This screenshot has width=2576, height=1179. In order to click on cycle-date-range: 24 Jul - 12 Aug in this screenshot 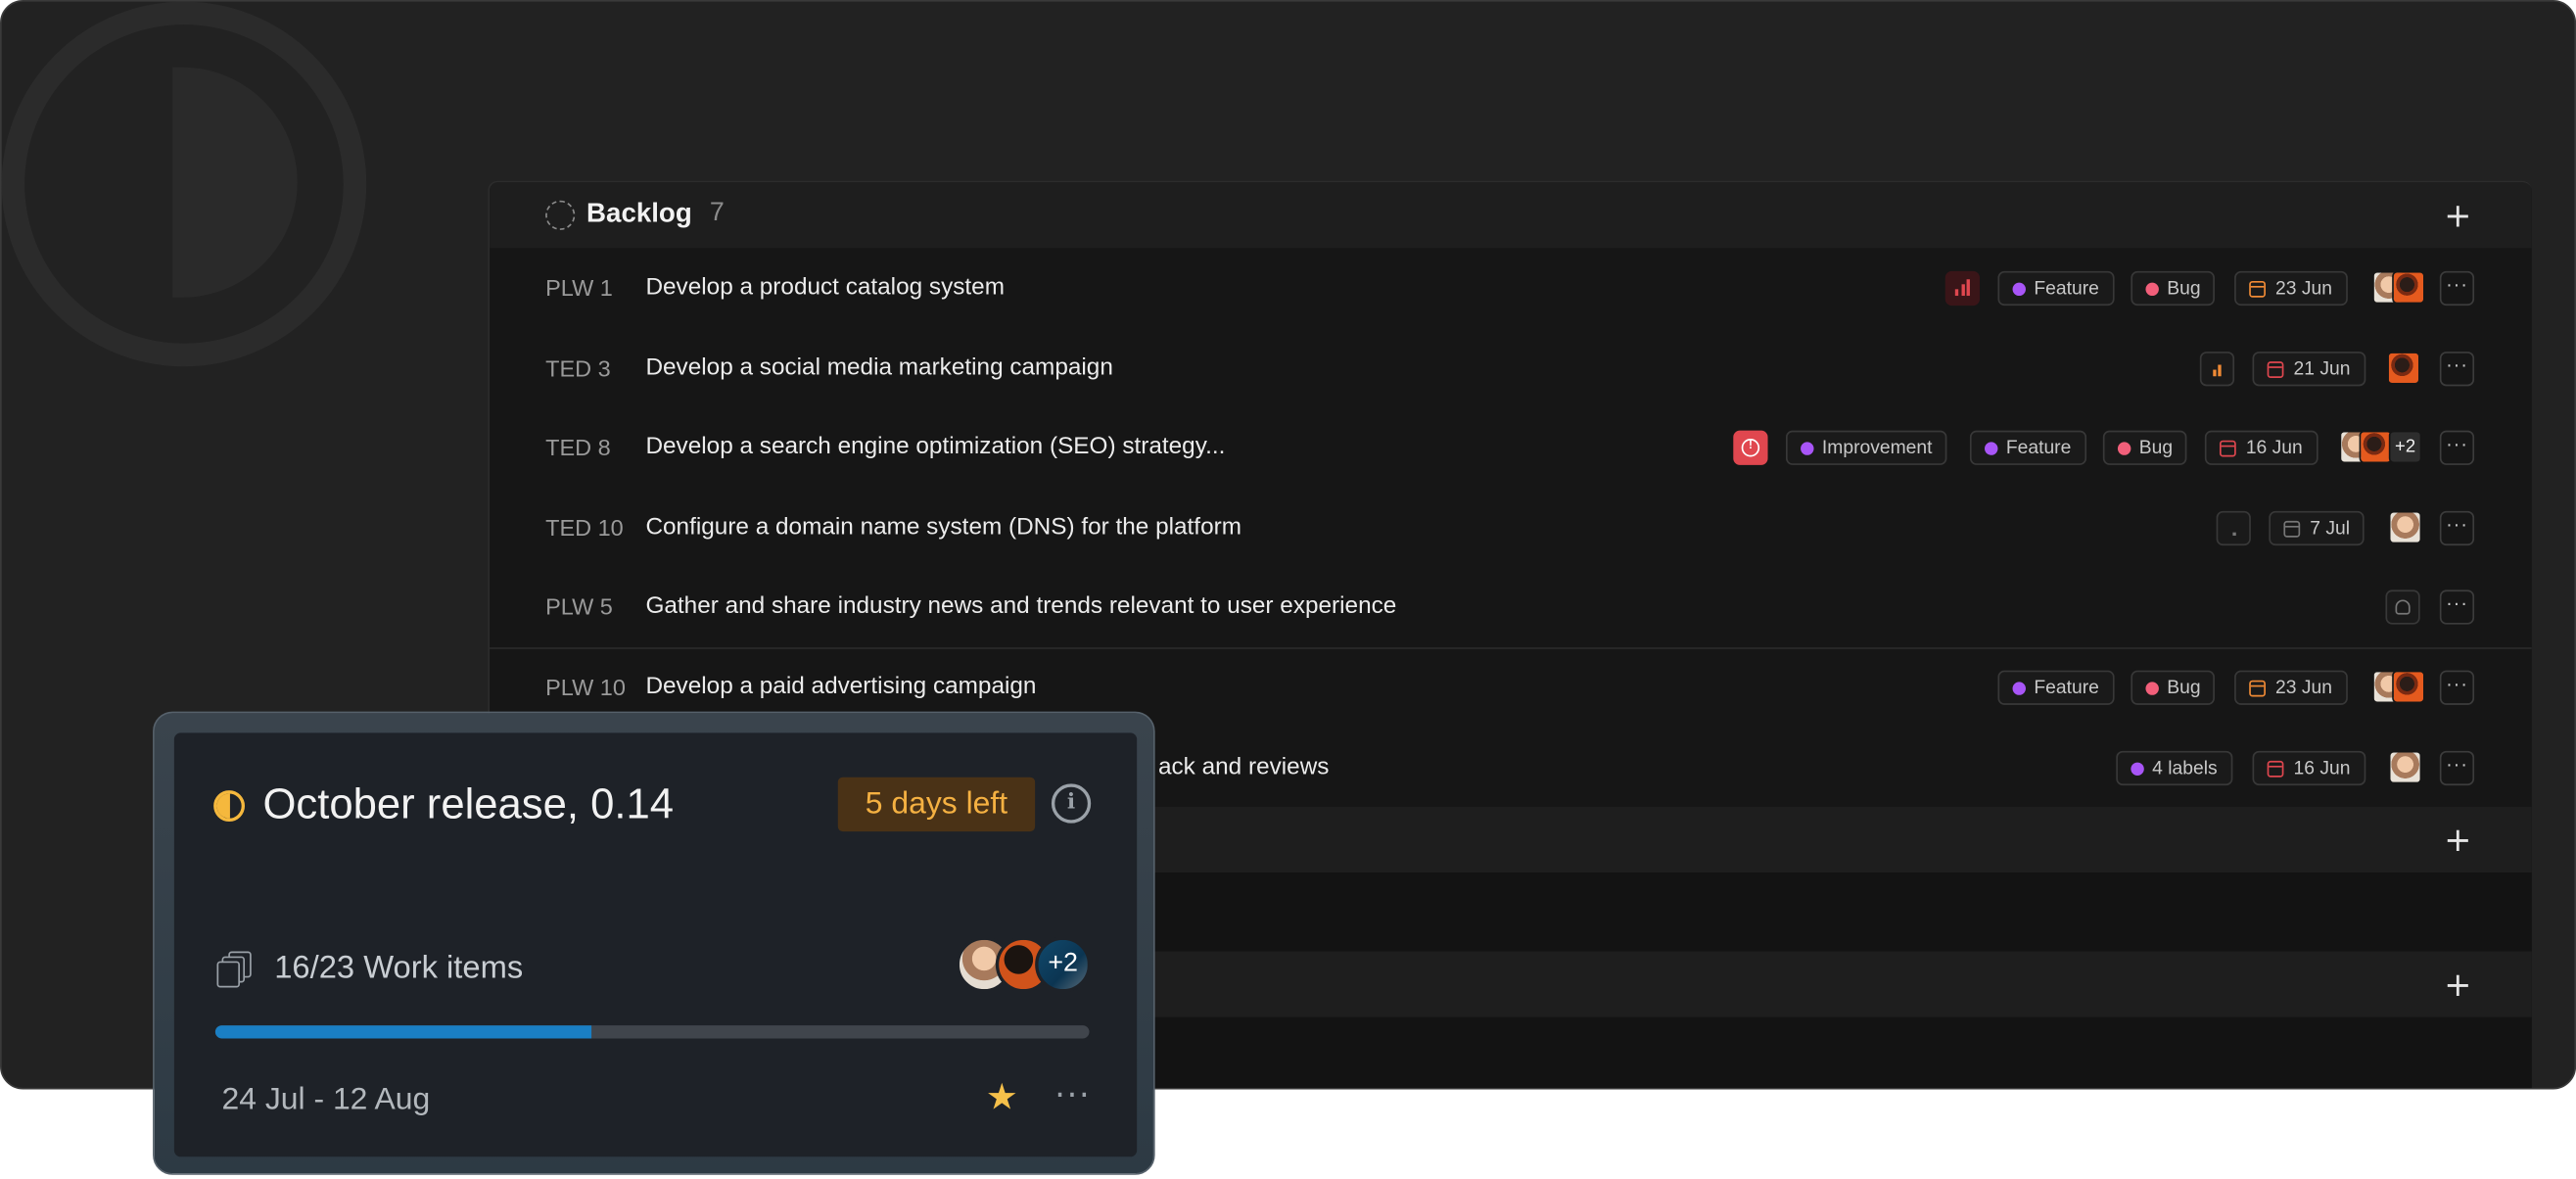, I will do `click(326, 1100)`.